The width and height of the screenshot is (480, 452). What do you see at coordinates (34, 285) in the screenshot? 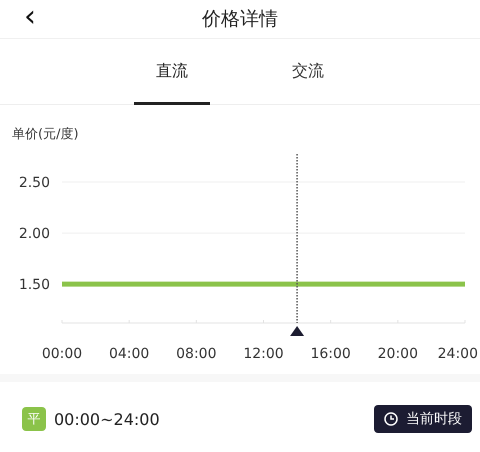
I see `y-tick-label: 1.50` at bounding box center [34, 285].